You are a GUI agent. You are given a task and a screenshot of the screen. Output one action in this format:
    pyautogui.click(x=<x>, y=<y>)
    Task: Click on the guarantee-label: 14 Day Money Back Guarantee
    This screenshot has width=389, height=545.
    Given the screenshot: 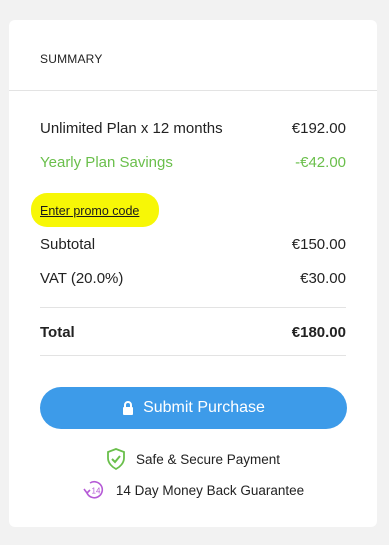 What is the action you would take?
    pyautogui.click(x=210, y=490)
    